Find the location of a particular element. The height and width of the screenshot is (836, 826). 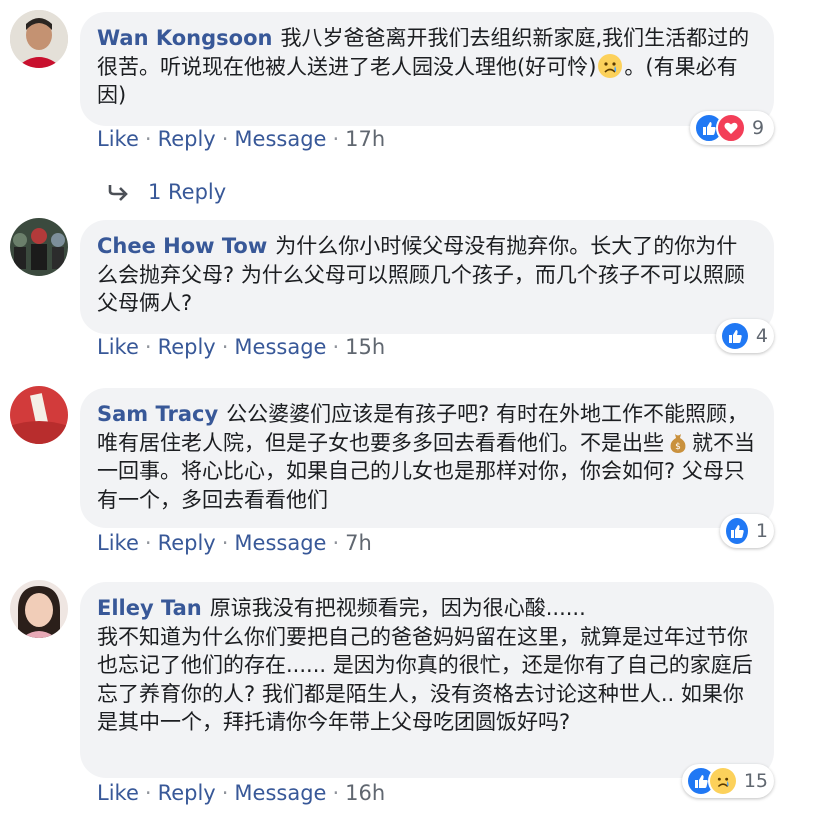

reaction-count: 15 is located at coordinates (755, 781).